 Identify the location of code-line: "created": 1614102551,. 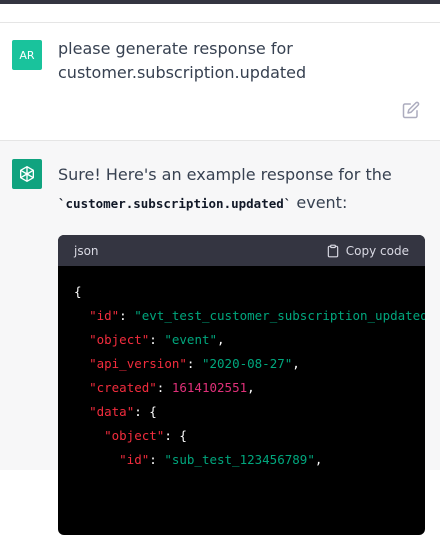
(172, 387).